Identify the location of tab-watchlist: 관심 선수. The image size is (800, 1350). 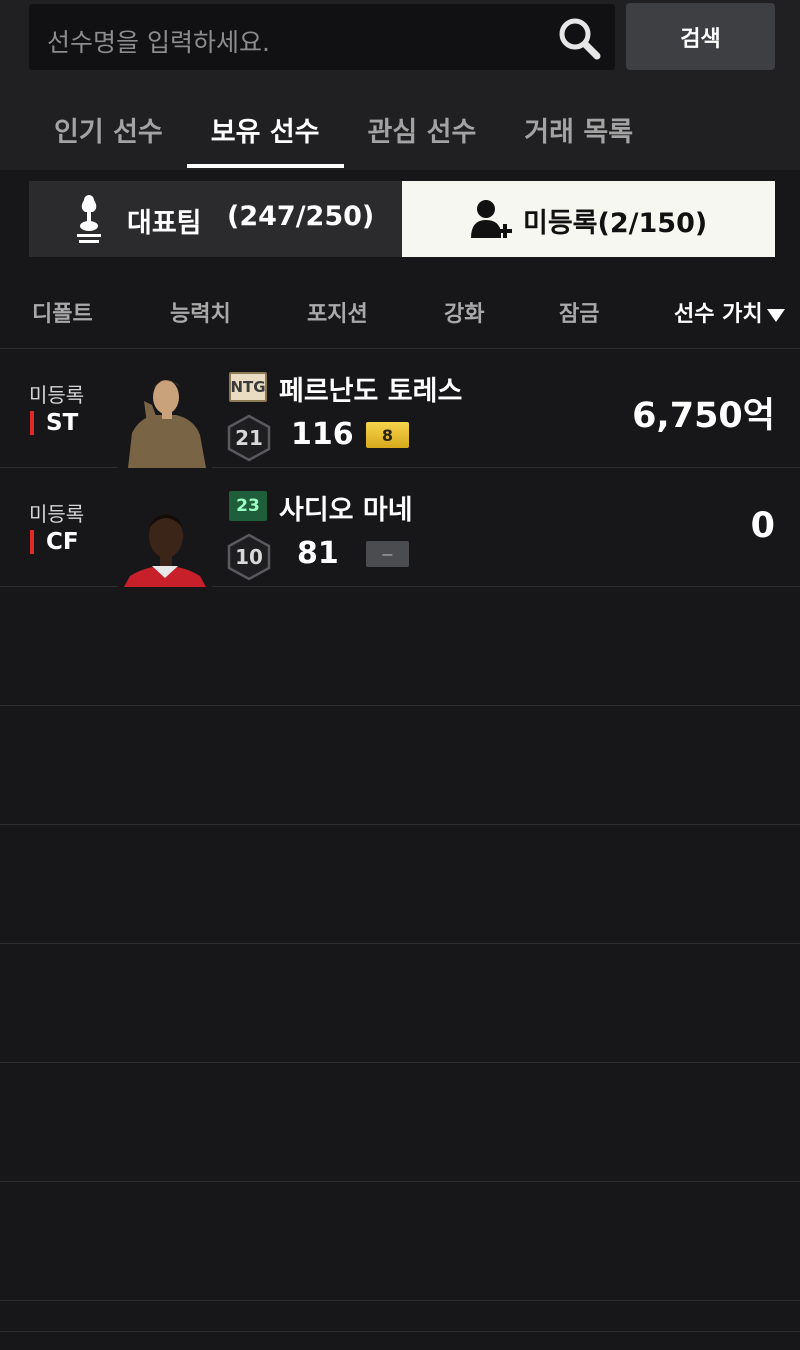
(422, 136).